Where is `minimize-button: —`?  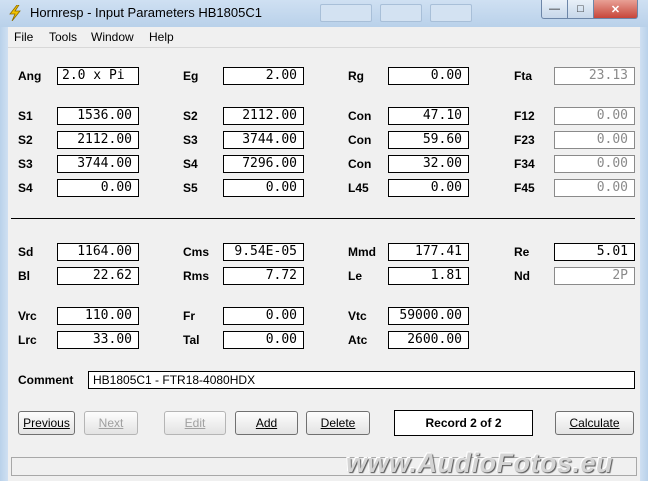
minimize-button: — is located at coordinates (554, 9).